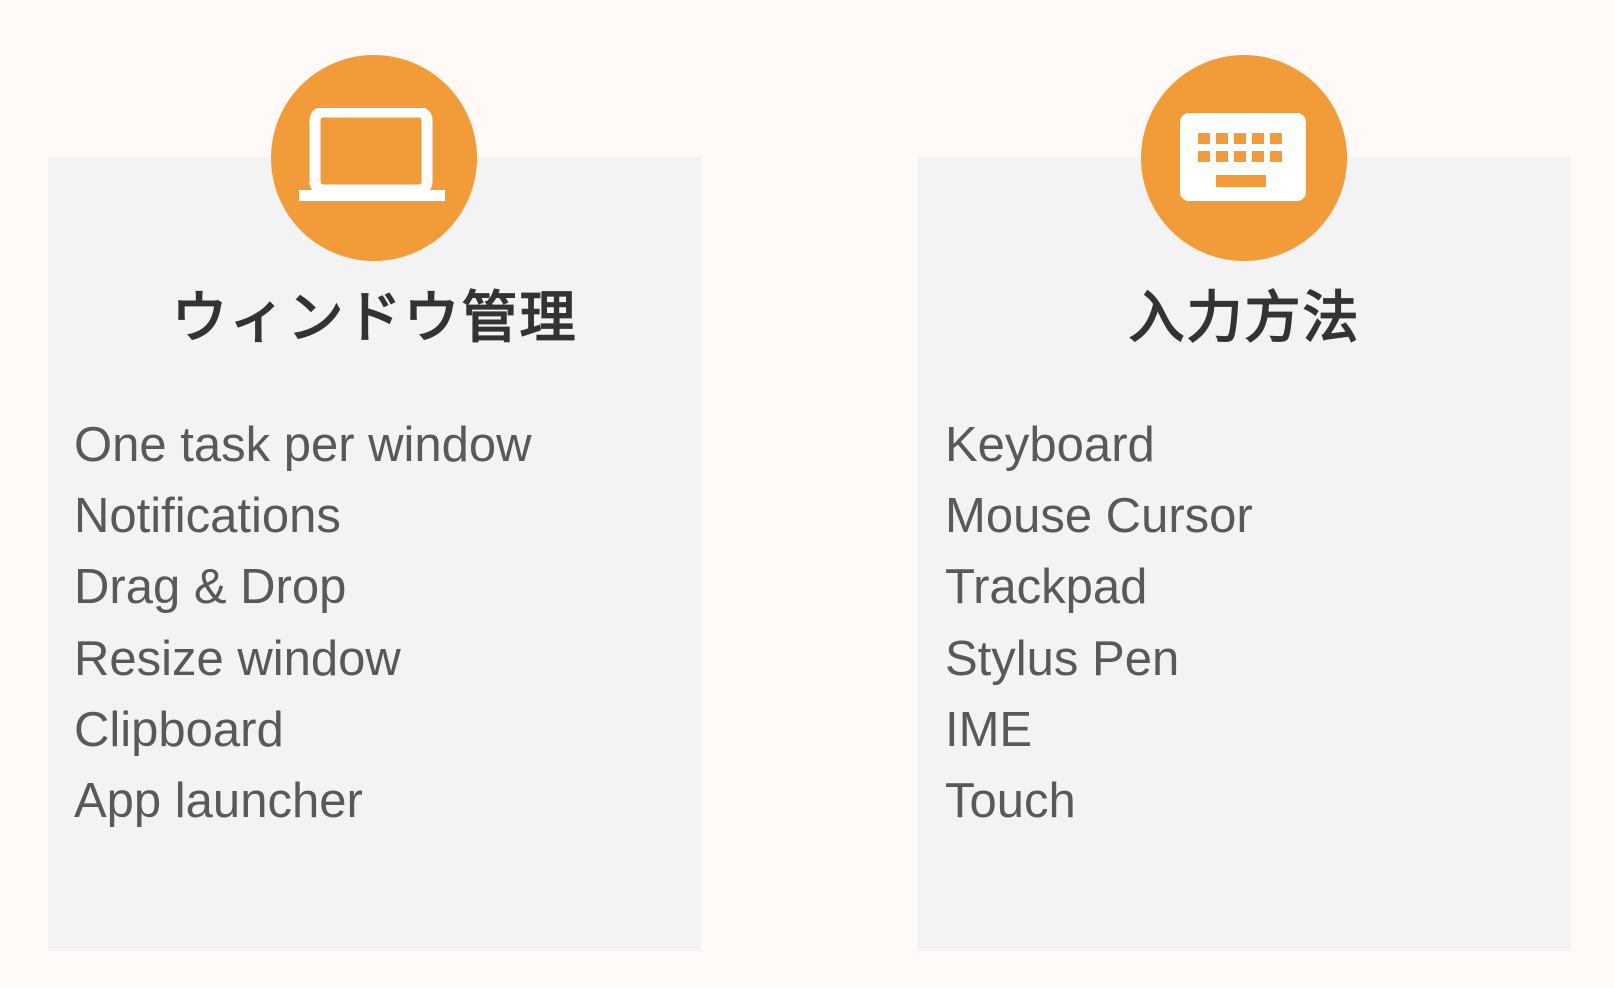 Image resolution: width=1614 pixels, height=988 pixels. I want to click on window-management-badge, so click(374, 158).